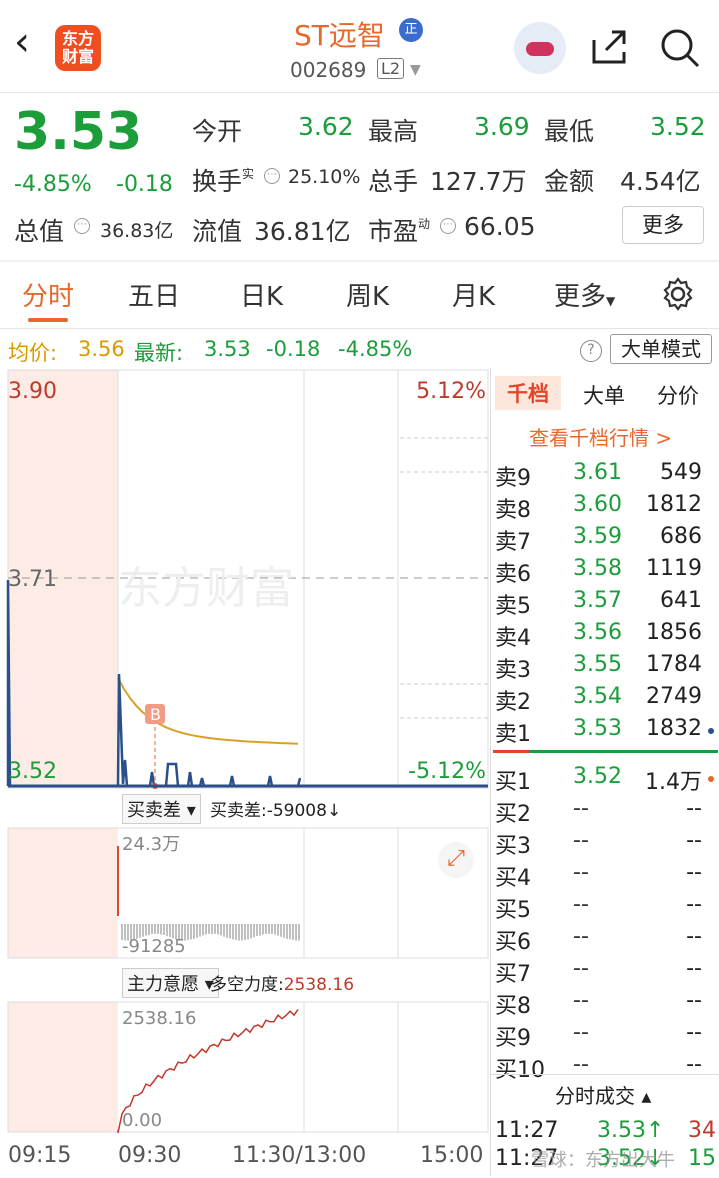 The width and height of the screenshot is (719, 1178). Describe the element at coordinates (678, 294) in the screenshot. I see `gear-icon` at that location.